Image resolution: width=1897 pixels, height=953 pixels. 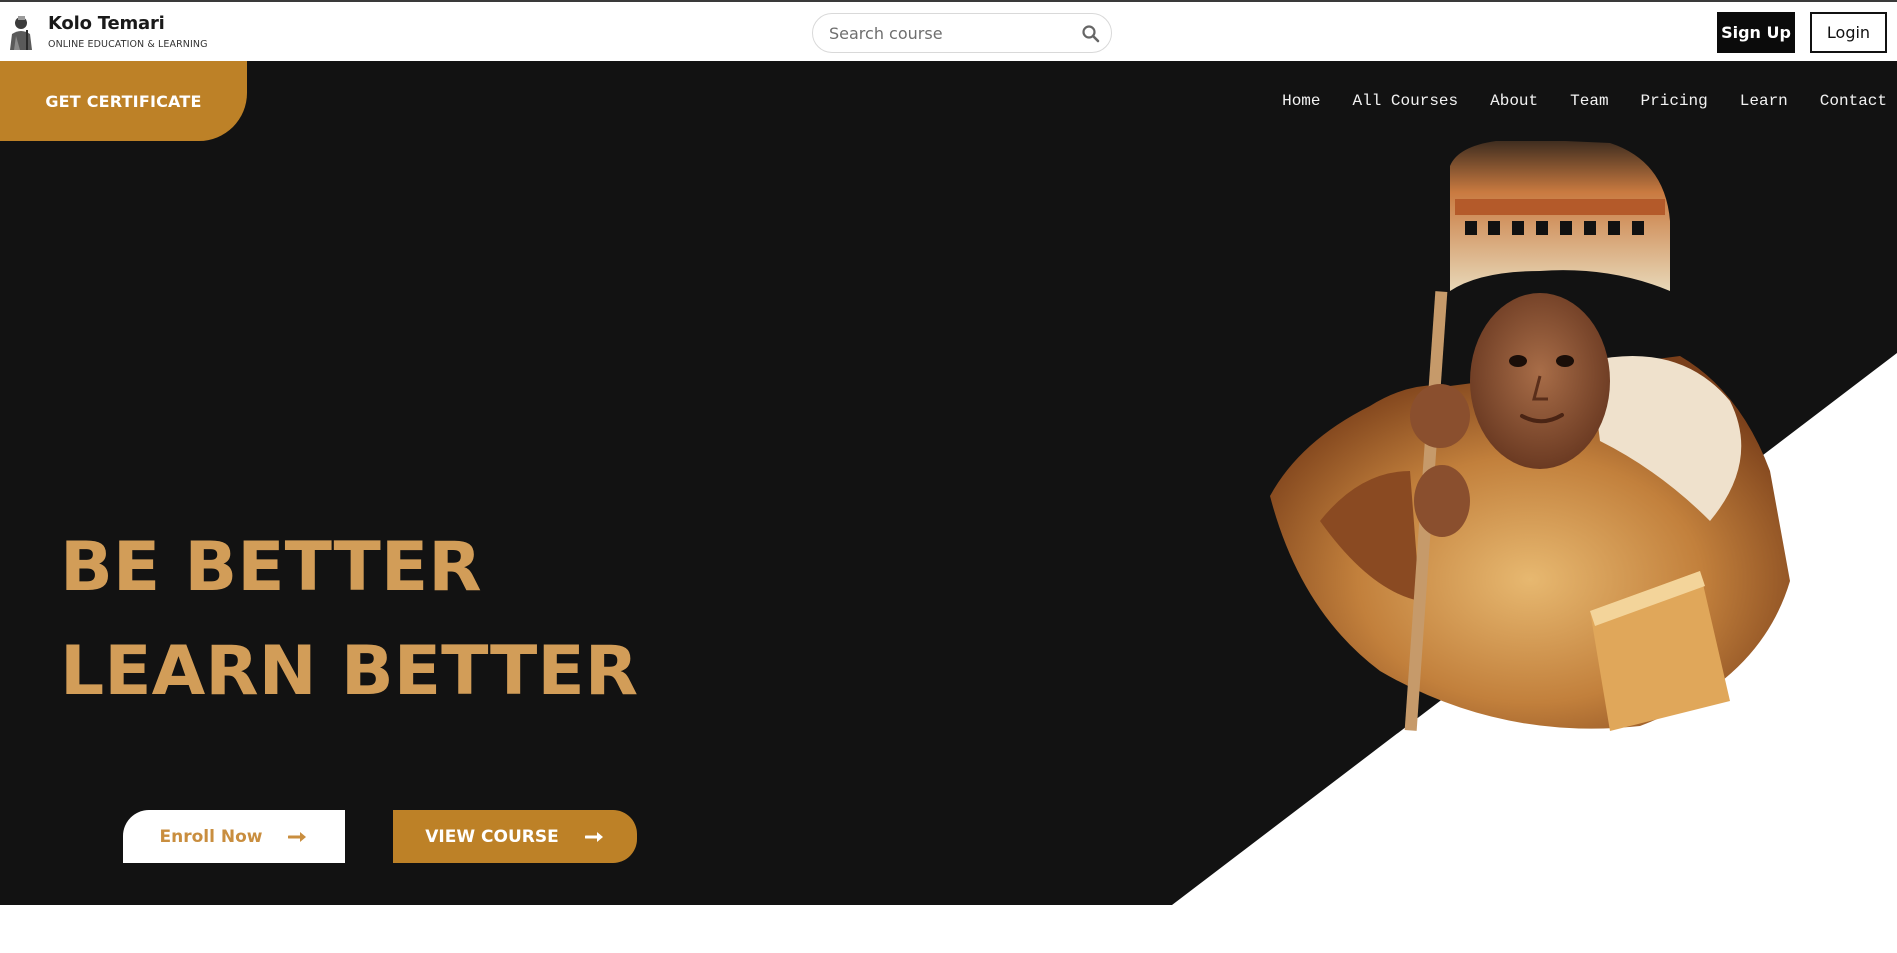 What do you see at coordinates (349, 671) in the screenshot?
I see `headline-line-2: LEARN BETTER` at bounding box center [349, 671].